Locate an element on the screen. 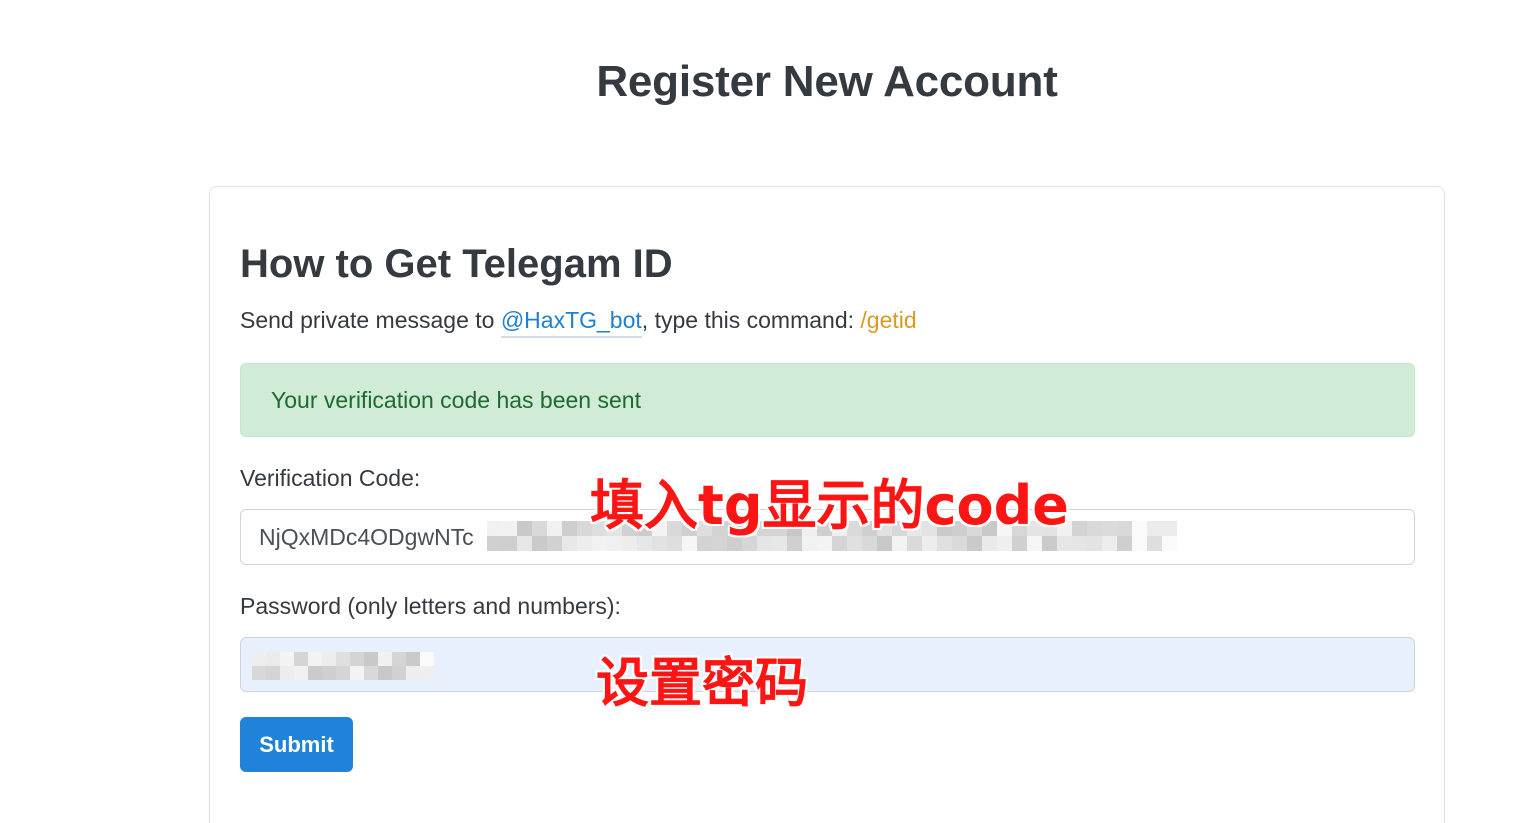  success-alert: Your verification code has been sent is located at coordinates (827, 400).